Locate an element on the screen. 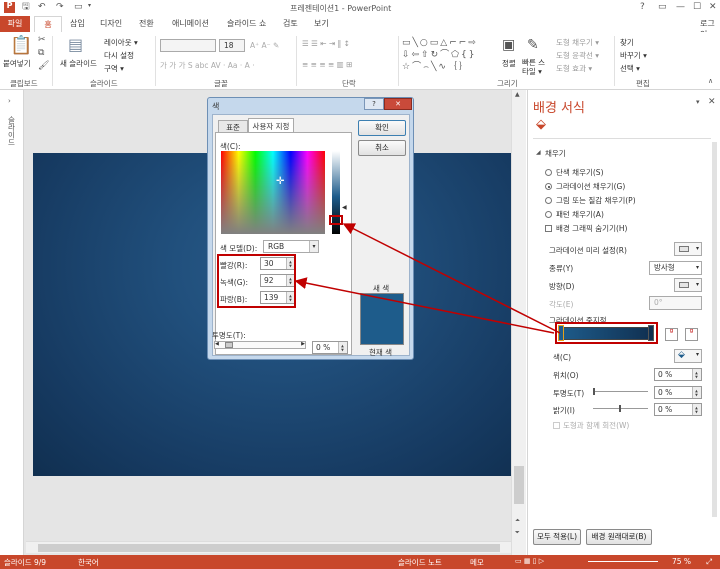 Image resolution: width=720 pixels, height=569 pixels. font-size-field: 18 is located at coordinates (232, 45).